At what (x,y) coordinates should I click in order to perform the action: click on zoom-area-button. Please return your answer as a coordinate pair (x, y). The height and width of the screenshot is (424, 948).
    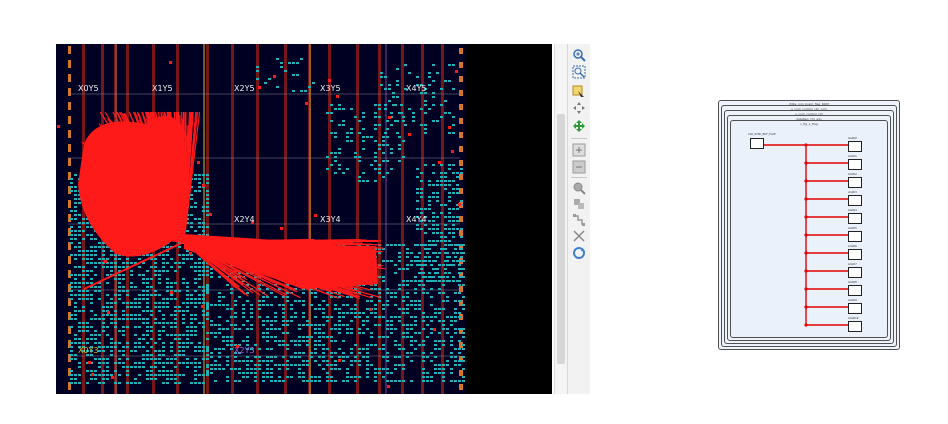
    Looking at the image, I should click on (579, 72).